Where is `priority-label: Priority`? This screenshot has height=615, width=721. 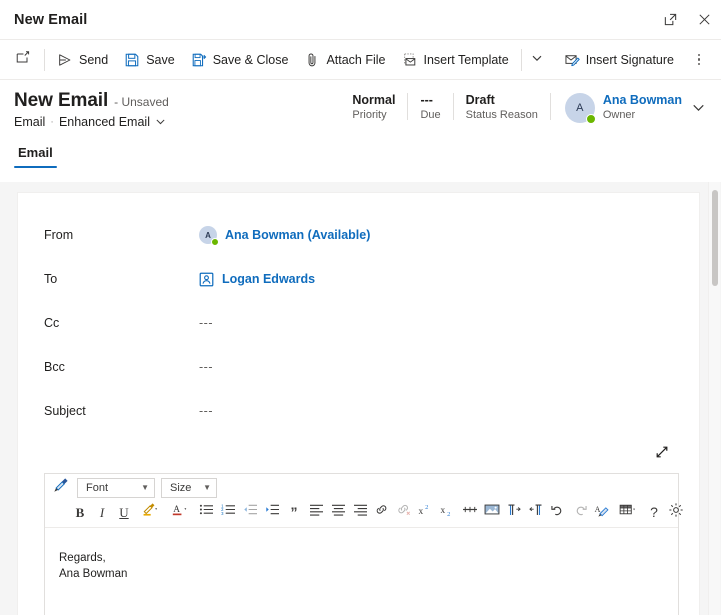 priority-label: Priority is located at coordinates (369, 115).